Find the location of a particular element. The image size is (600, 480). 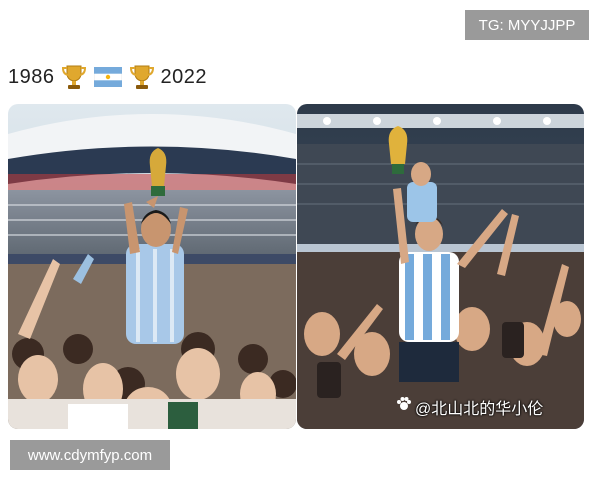

paw-icon is located at coordinates (404, 404).